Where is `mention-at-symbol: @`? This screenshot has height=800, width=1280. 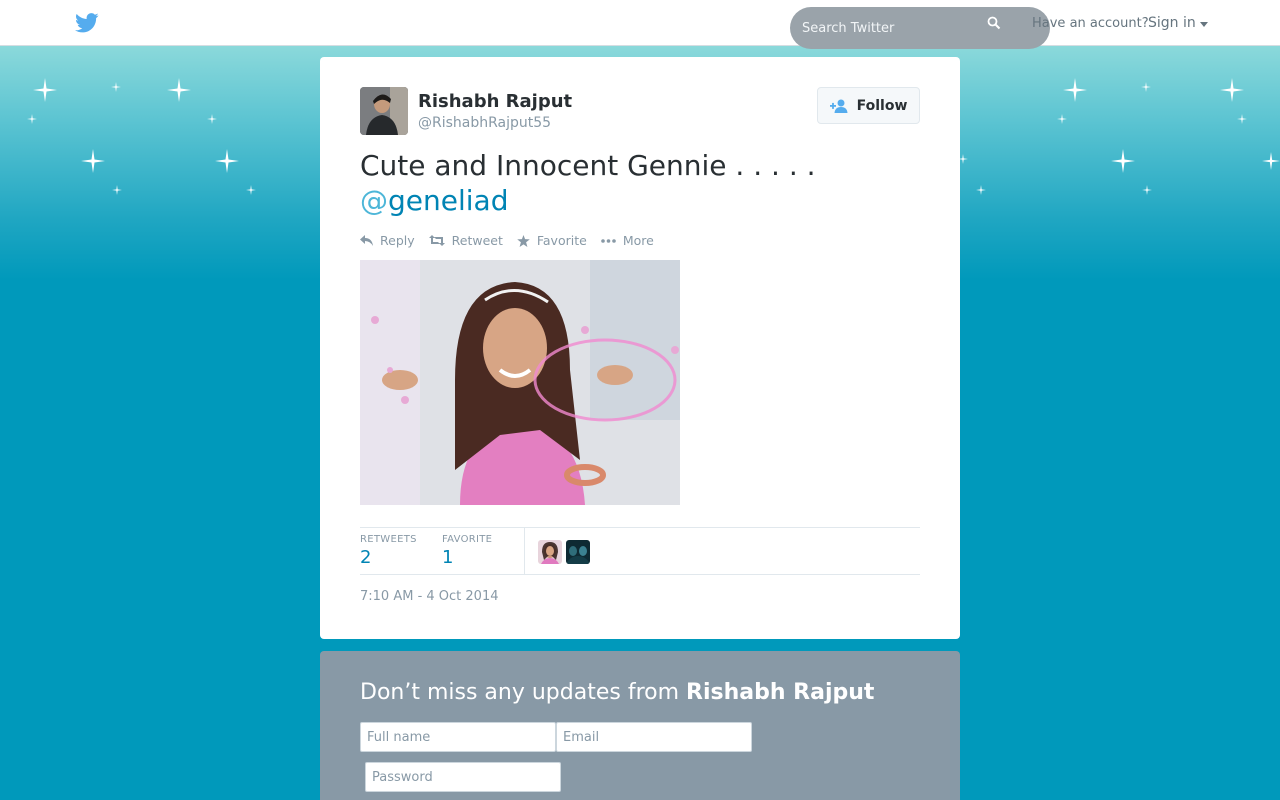
mention-at-symbol: @ is located at coordinates (374, 200).